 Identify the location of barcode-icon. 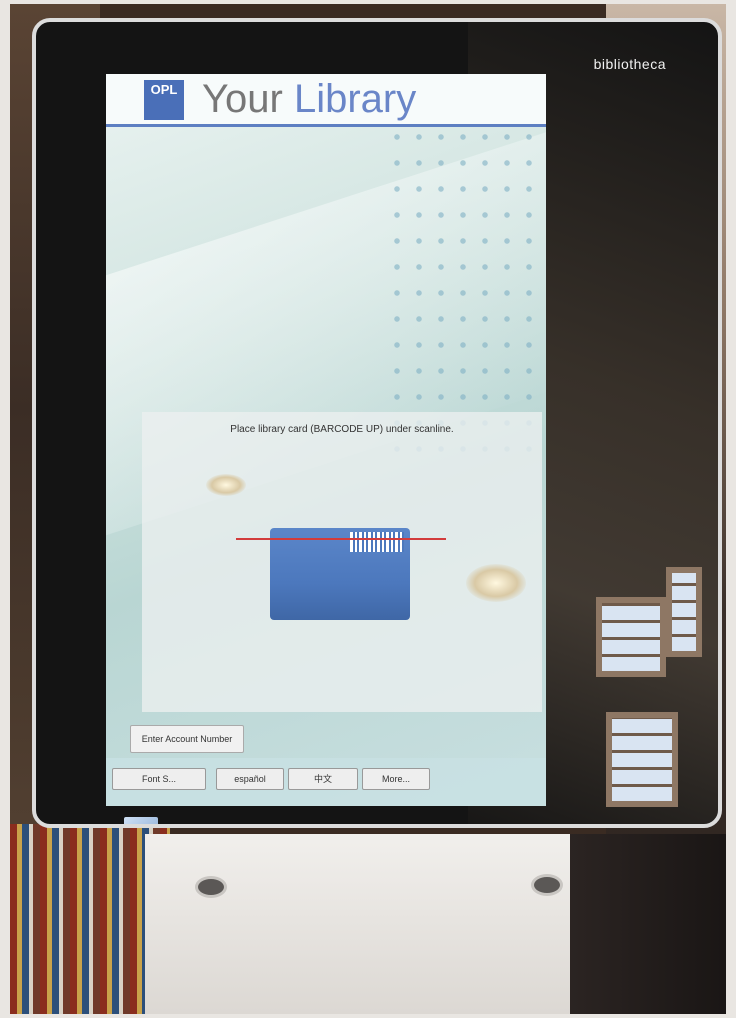
(377, 542).